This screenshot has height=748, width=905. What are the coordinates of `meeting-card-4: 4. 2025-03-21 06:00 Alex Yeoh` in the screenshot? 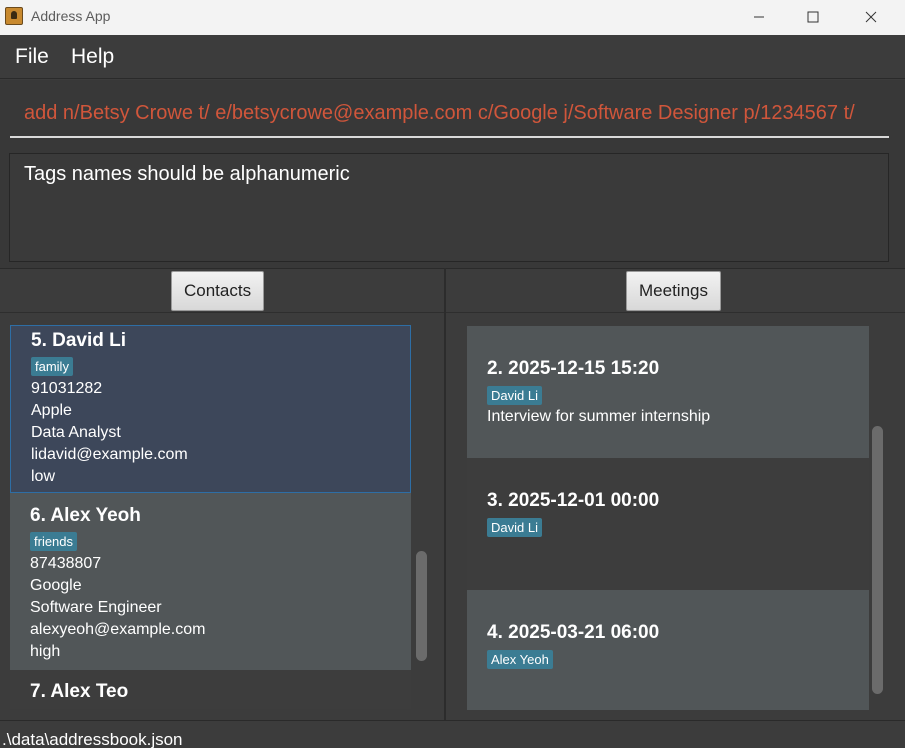 It's located at (668, 650).